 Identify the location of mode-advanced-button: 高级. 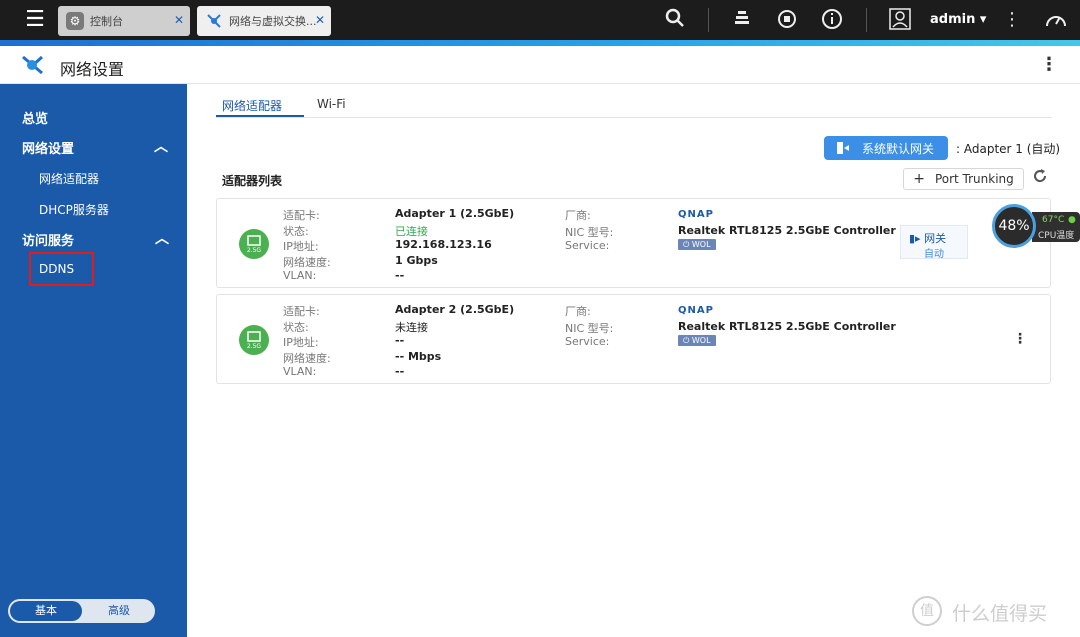
(119, 611).